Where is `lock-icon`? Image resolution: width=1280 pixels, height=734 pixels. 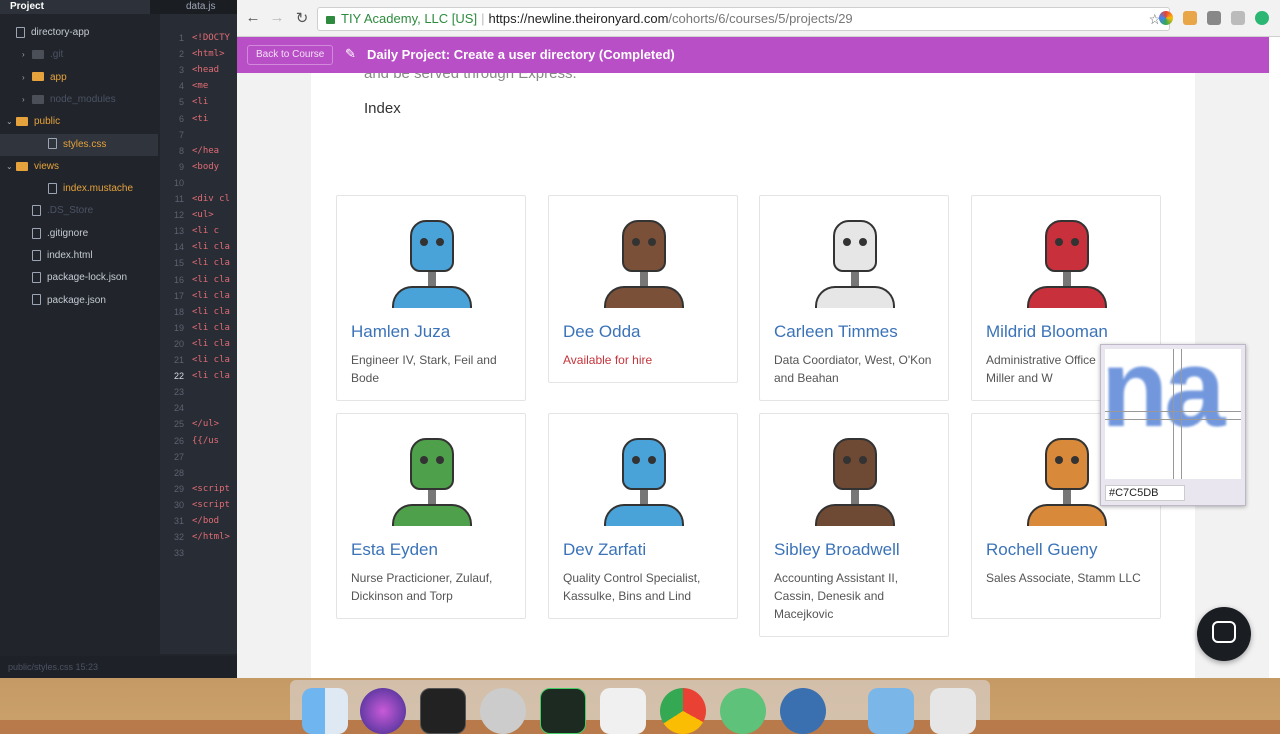 lock-icon is located at coordinates (330, 19).